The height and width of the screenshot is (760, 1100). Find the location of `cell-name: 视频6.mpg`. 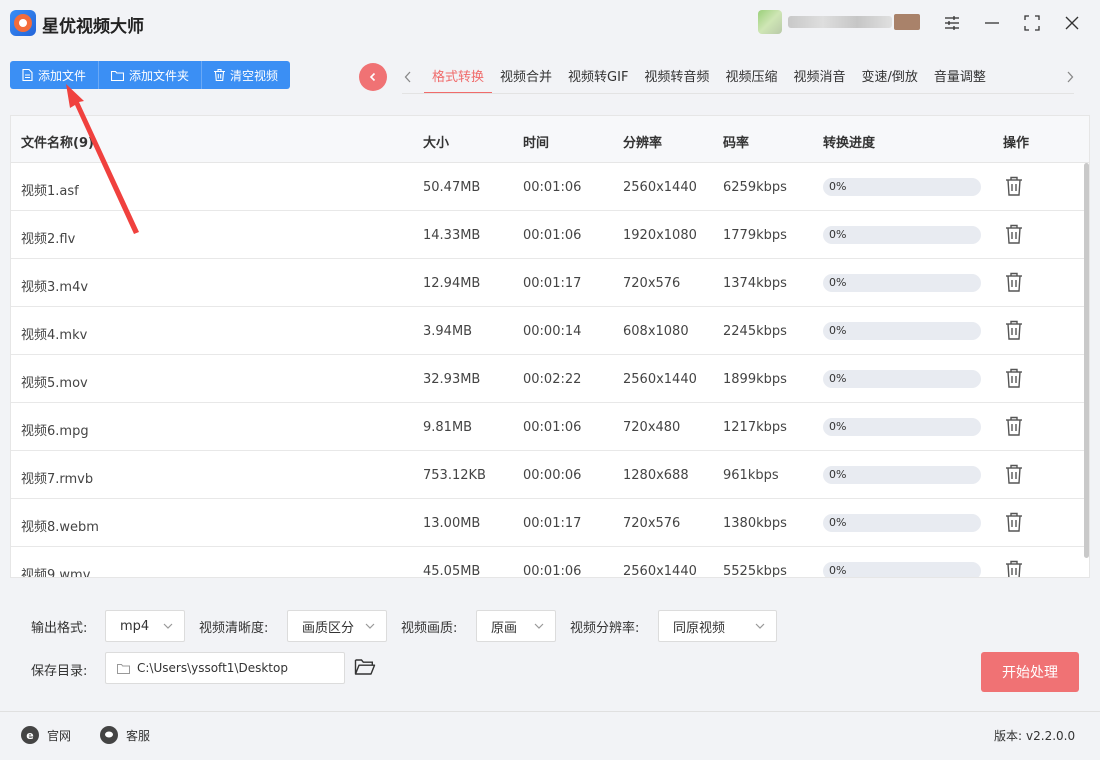

cell-name: 视频6.mpg is located at coordinates (55, 431).